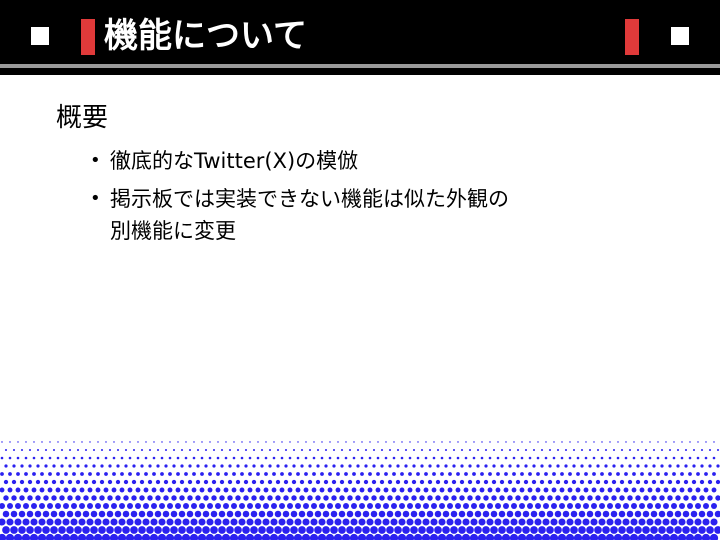 This screenshot has height=540, width=720. What do you see at coordinates (82, 118) in the screenshot?
I see `section-heading: 概要` at bounding box center [82, 118].